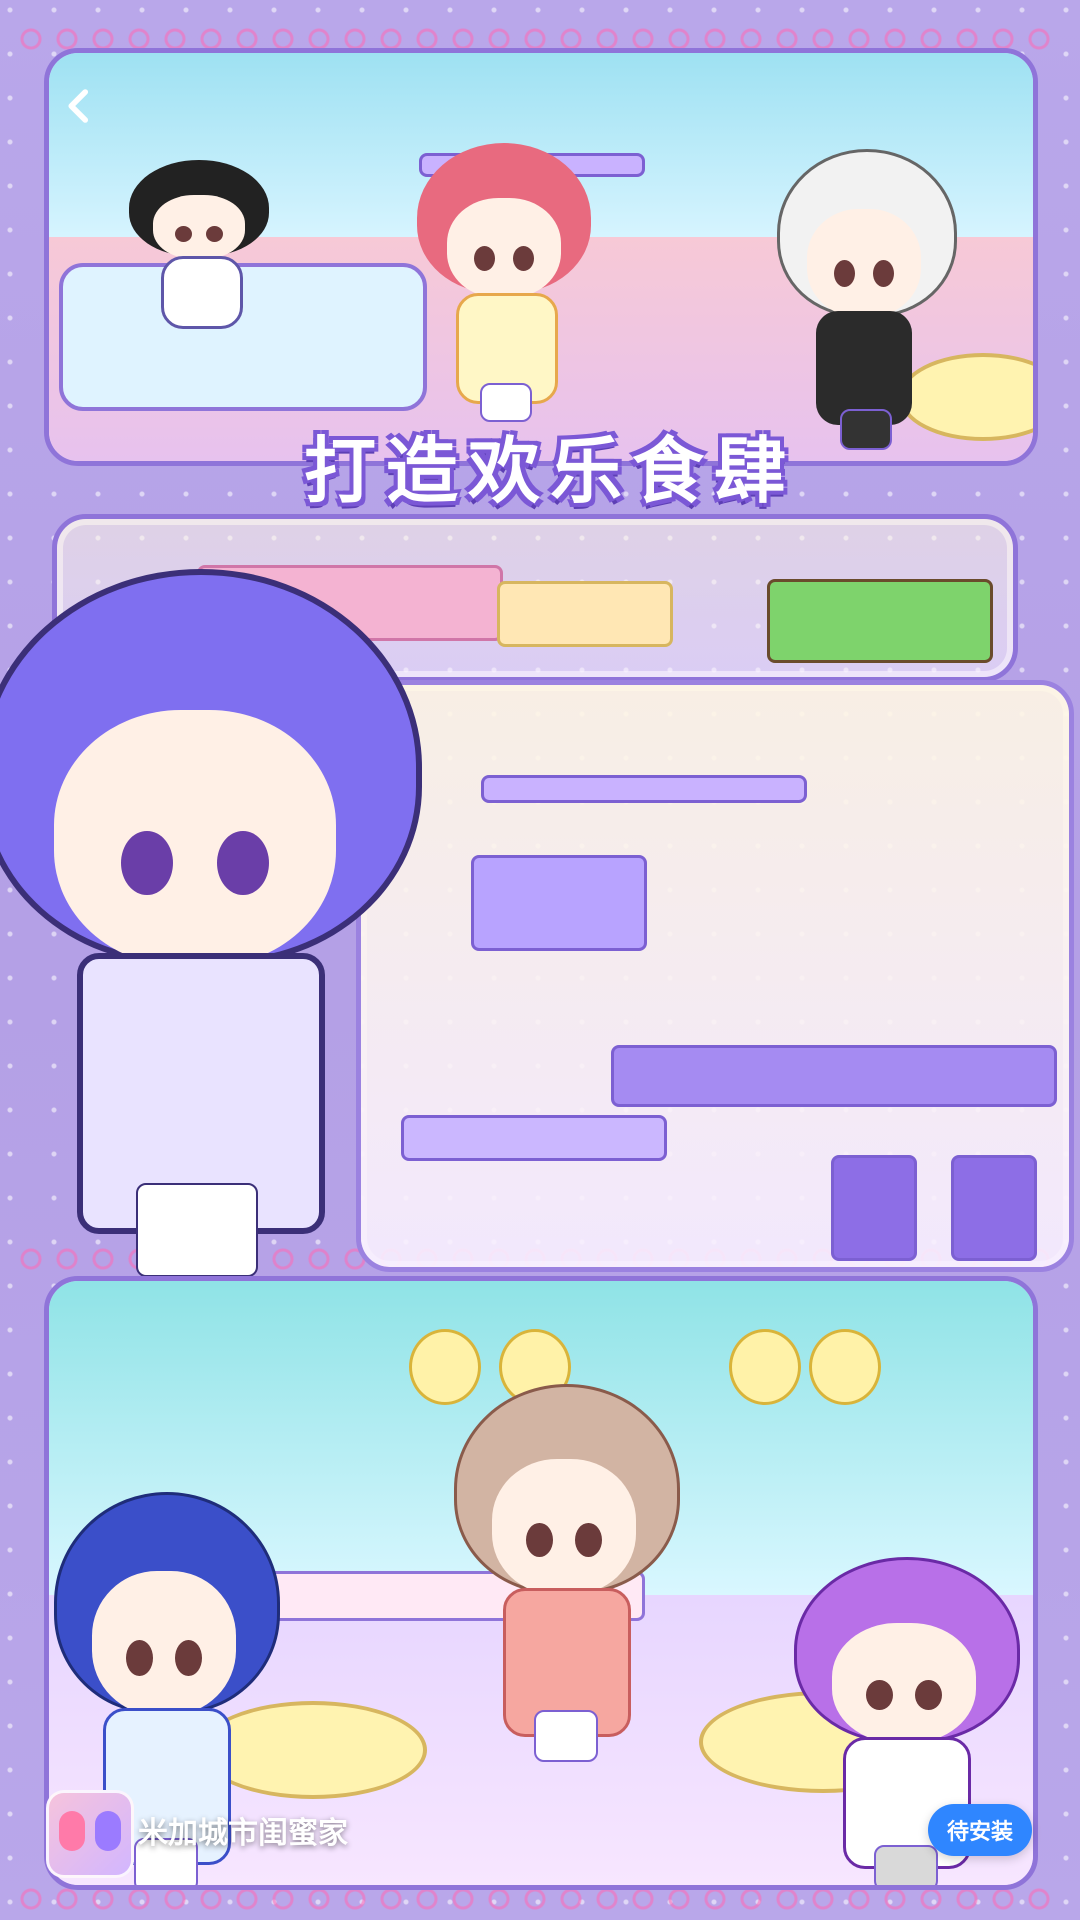 This screenshot has height=1920, width=1080. Describe the element at coordinates (585, 614) in the screenshot. I see `dj-console` at that location.